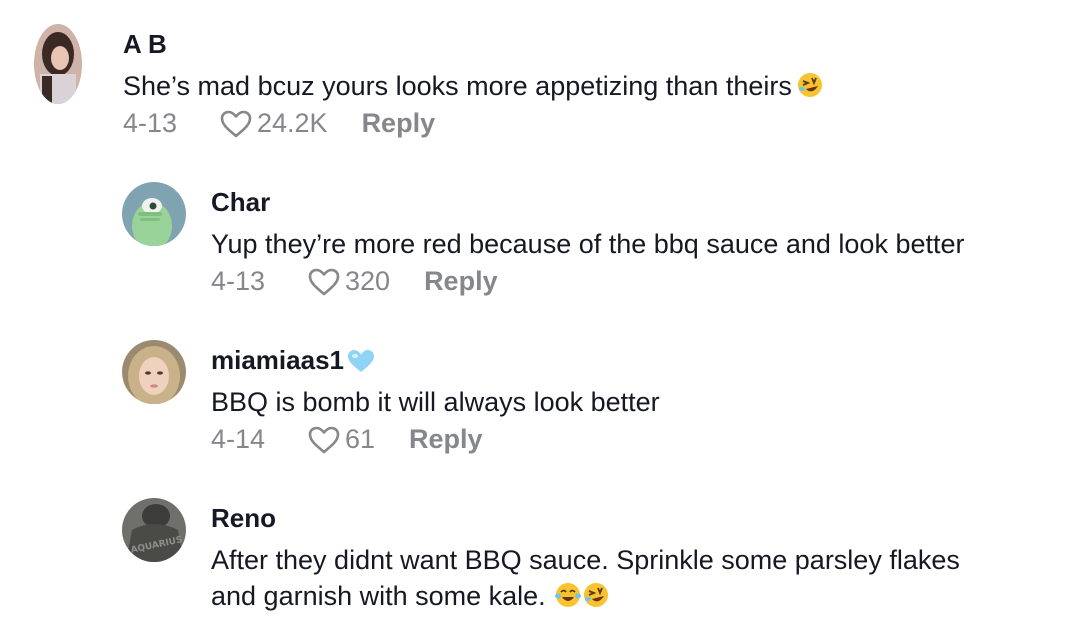 The image size is (1088, 622). I want to click on username-text: miamiaas1, so click(277, 360).